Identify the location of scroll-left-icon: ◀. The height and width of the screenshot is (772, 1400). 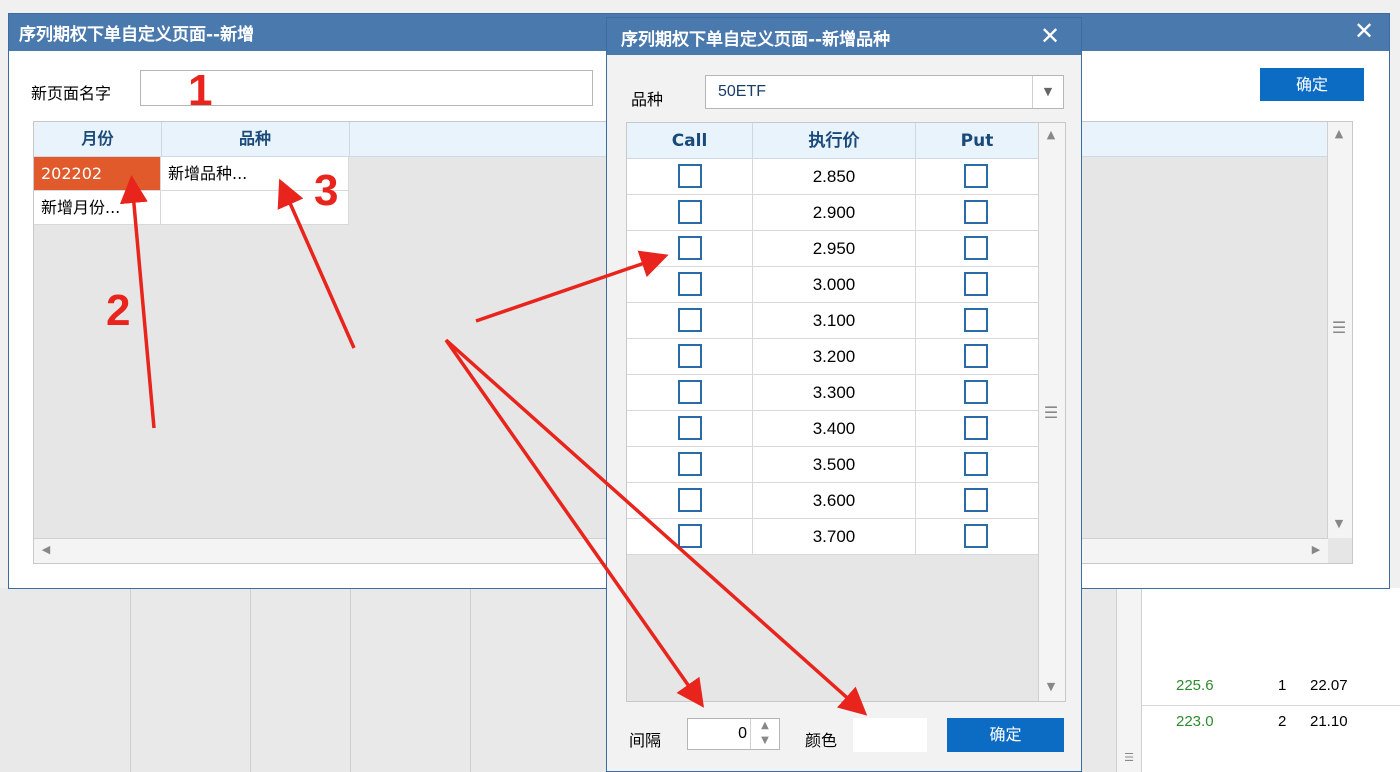
(46, 550).